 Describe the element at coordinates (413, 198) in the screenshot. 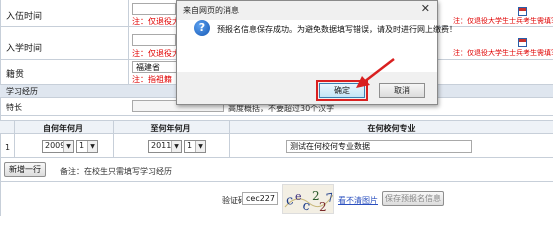

I see `save-button: 保存预报名信息` at that location.